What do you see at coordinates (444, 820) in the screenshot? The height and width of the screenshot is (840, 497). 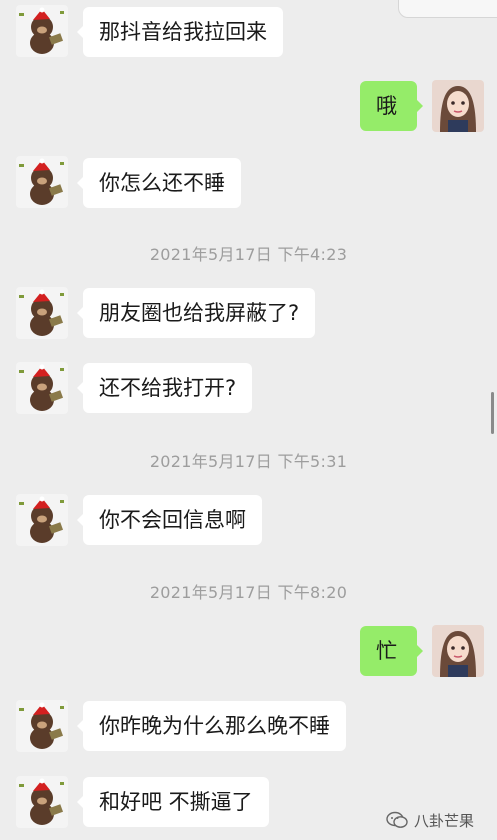 I see `watermark-text: 八卦芒果` at bounding box center [444, 820].